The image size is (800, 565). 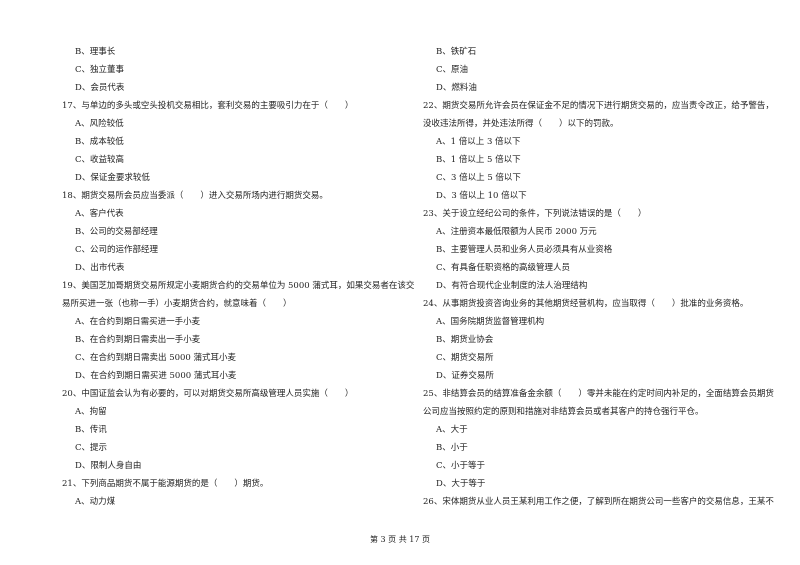 I want to click on answer-option: A、拘留, so click(x=91, y=412).